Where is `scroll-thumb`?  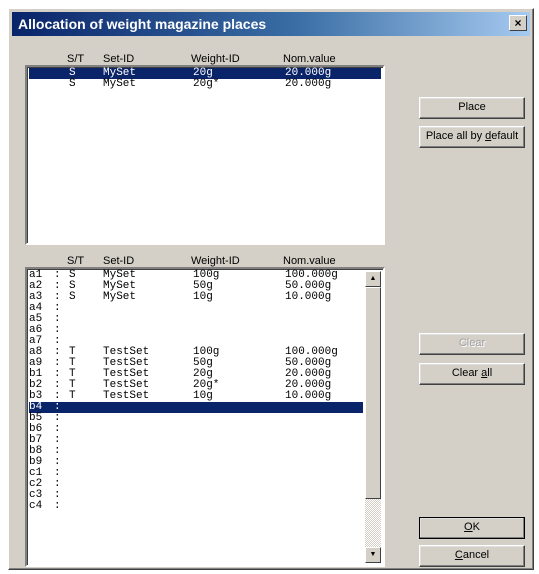
scroll-thumb is located at coordinates (373, 393).